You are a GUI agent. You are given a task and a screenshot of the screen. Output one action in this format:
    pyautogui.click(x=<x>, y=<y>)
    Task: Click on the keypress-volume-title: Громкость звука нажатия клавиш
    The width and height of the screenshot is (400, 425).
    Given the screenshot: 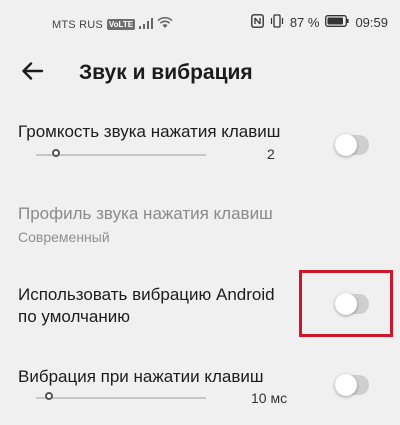 What is the action you would take?
    pyautogui.click(x=149, y=131)
    